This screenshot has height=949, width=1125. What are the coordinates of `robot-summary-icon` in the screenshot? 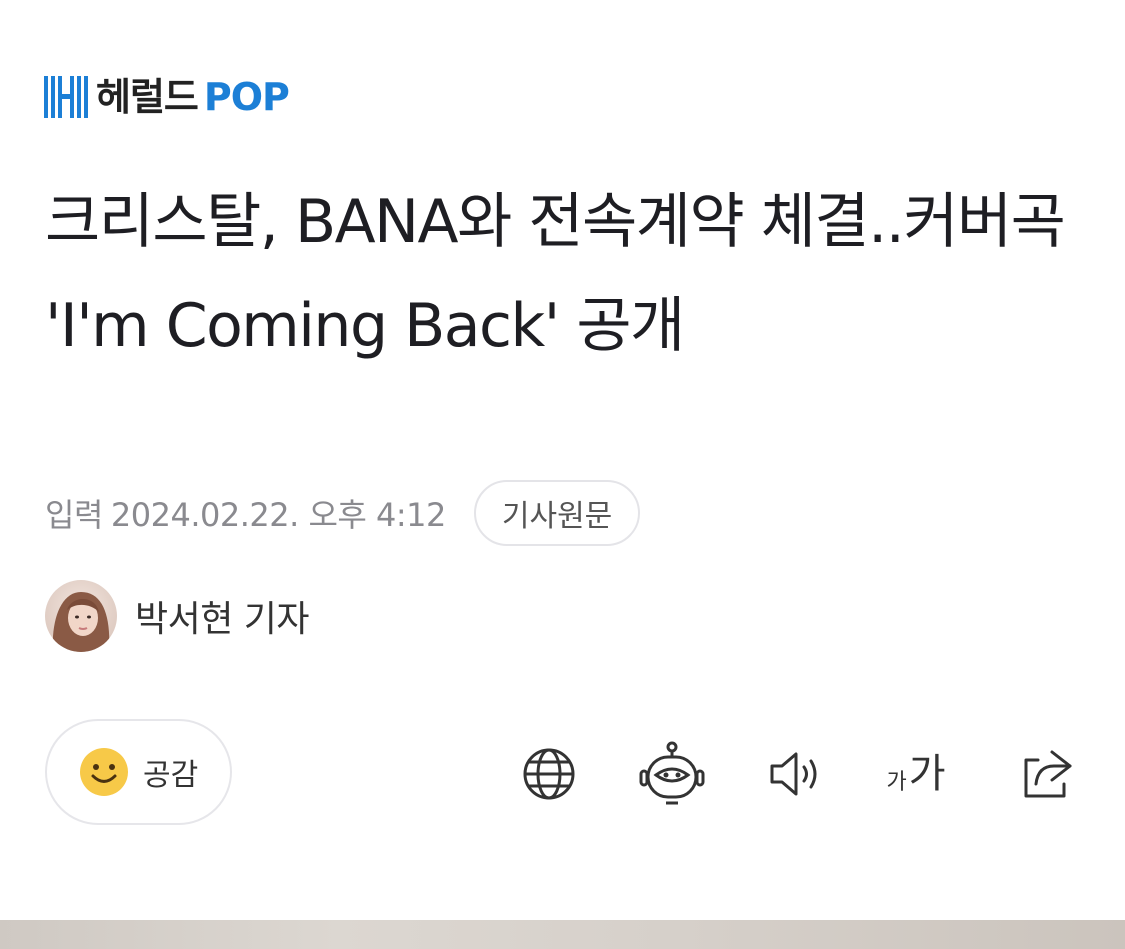 It's located at (672, 773).